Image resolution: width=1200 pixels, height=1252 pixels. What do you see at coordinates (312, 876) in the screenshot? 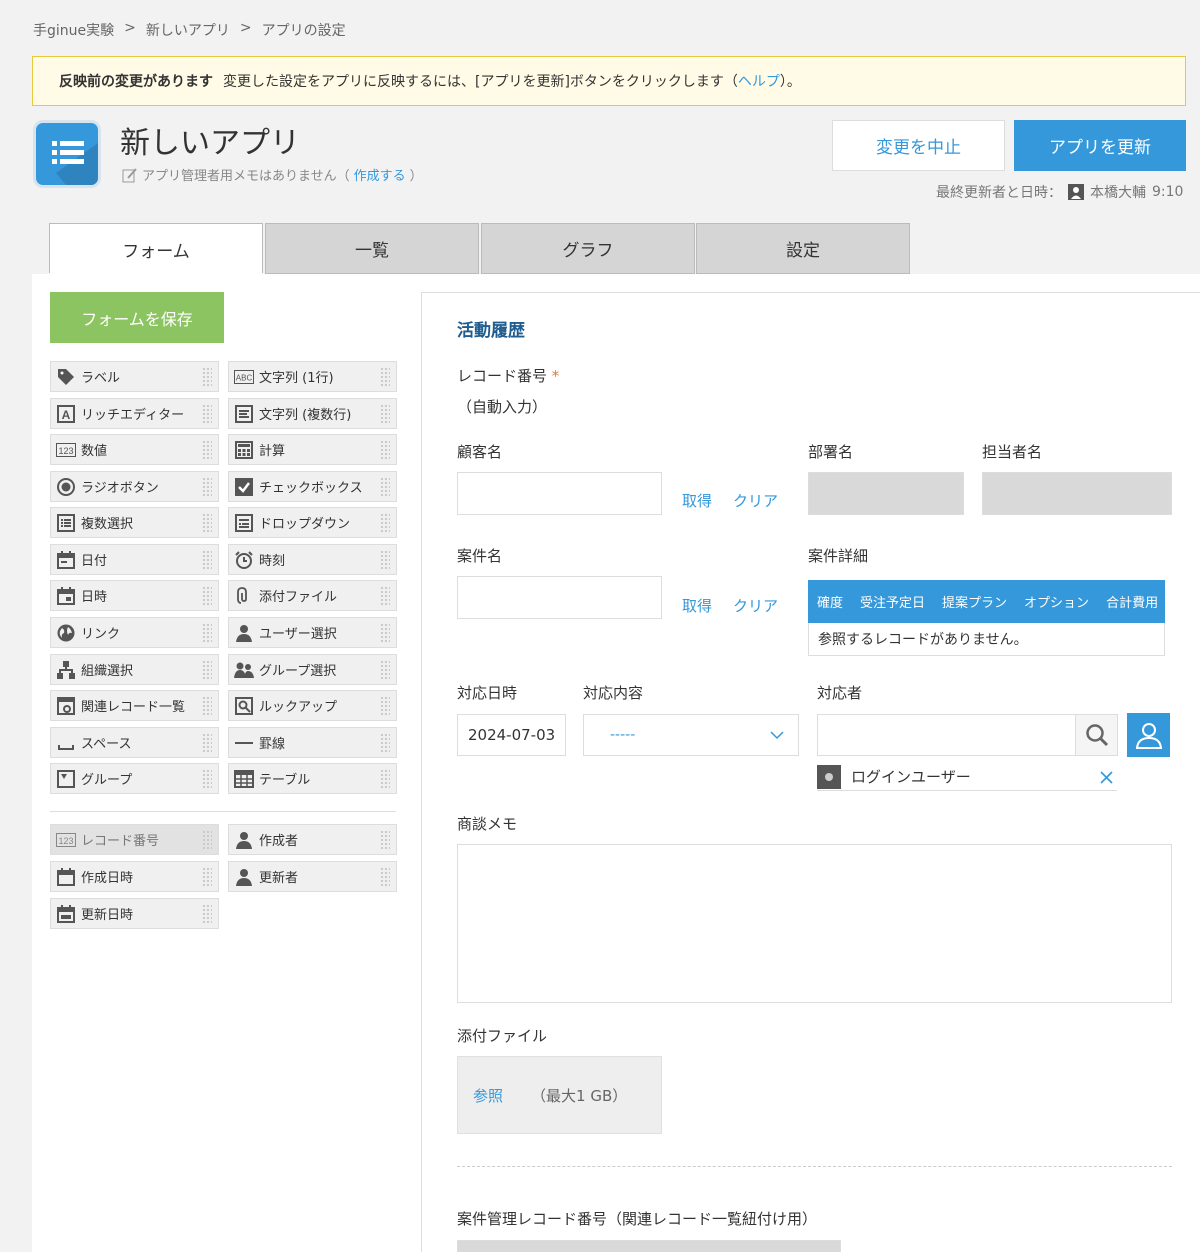
I see `palette-updater: 更新者` at bounding box center [312, 876].